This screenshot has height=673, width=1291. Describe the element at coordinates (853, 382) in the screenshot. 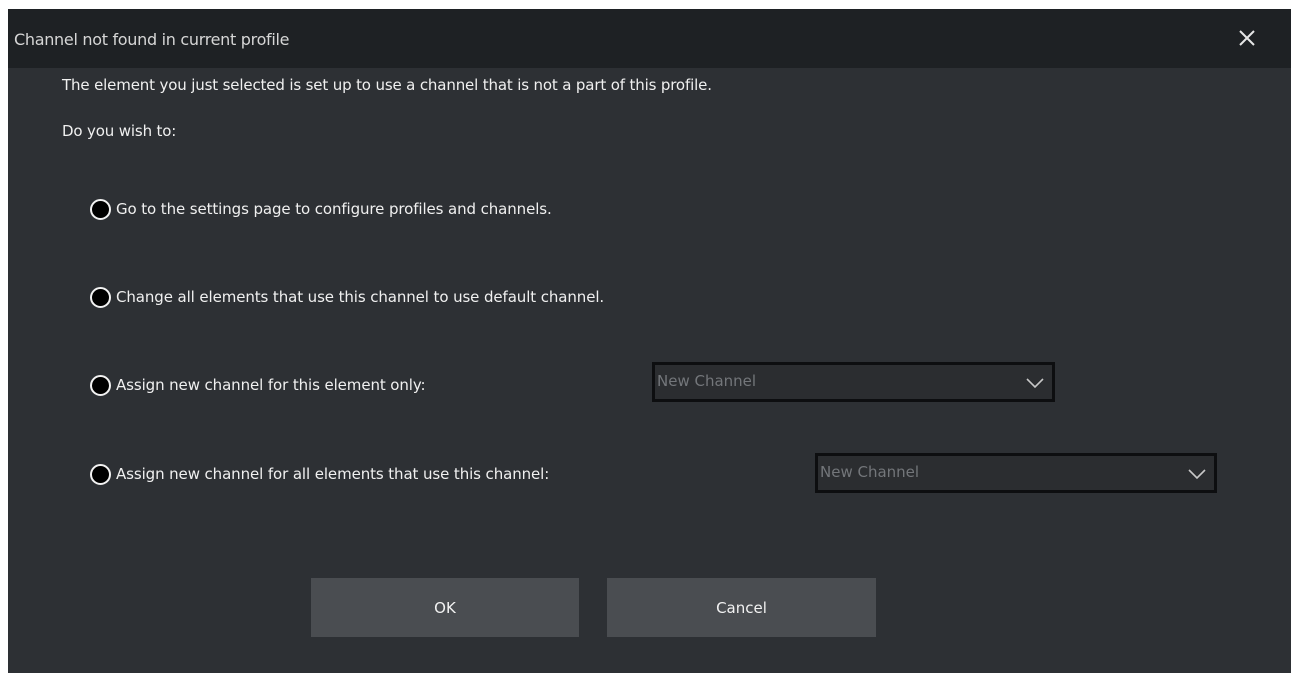

I see `channel-select-this-element: New Channel` at that location.